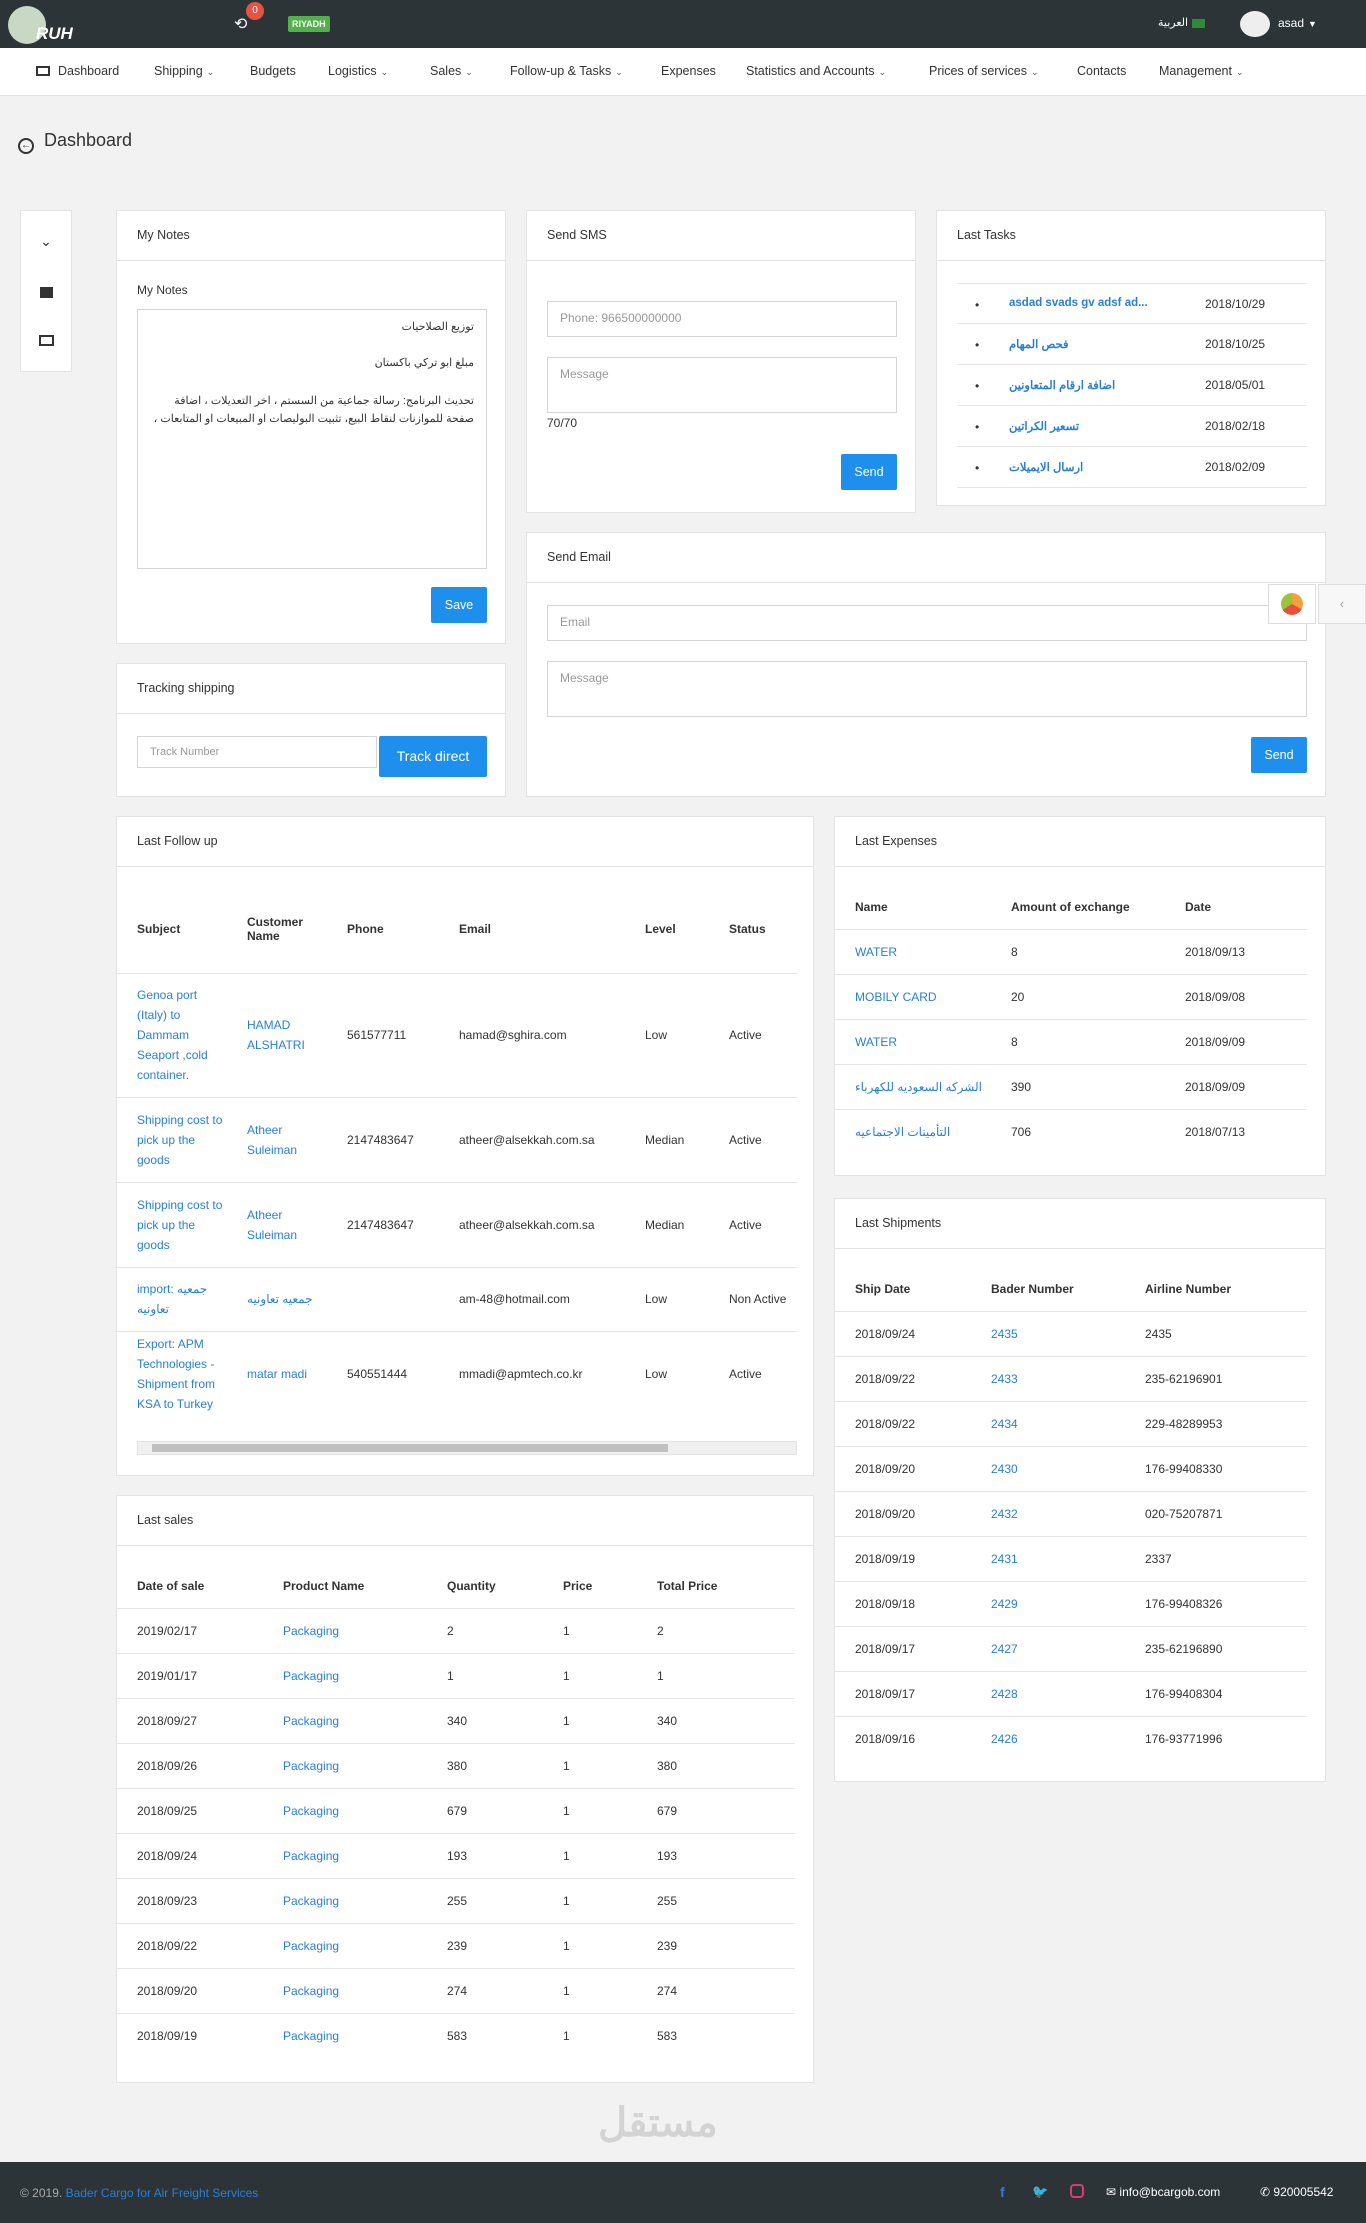  Describe the element at coordinates (688, 71) in the screenshot. I see `nav-expenses: Expenses` at that location.